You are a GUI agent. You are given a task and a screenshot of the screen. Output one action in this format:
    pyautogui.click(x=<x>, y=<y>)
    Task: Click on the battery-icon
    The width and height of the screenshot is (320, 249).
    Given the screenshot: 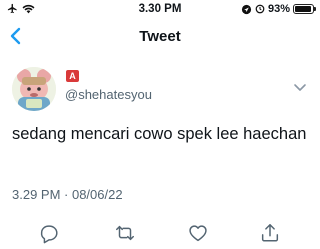 What is the action you would take?
    pyautogui.click(x=304, y=9)
    